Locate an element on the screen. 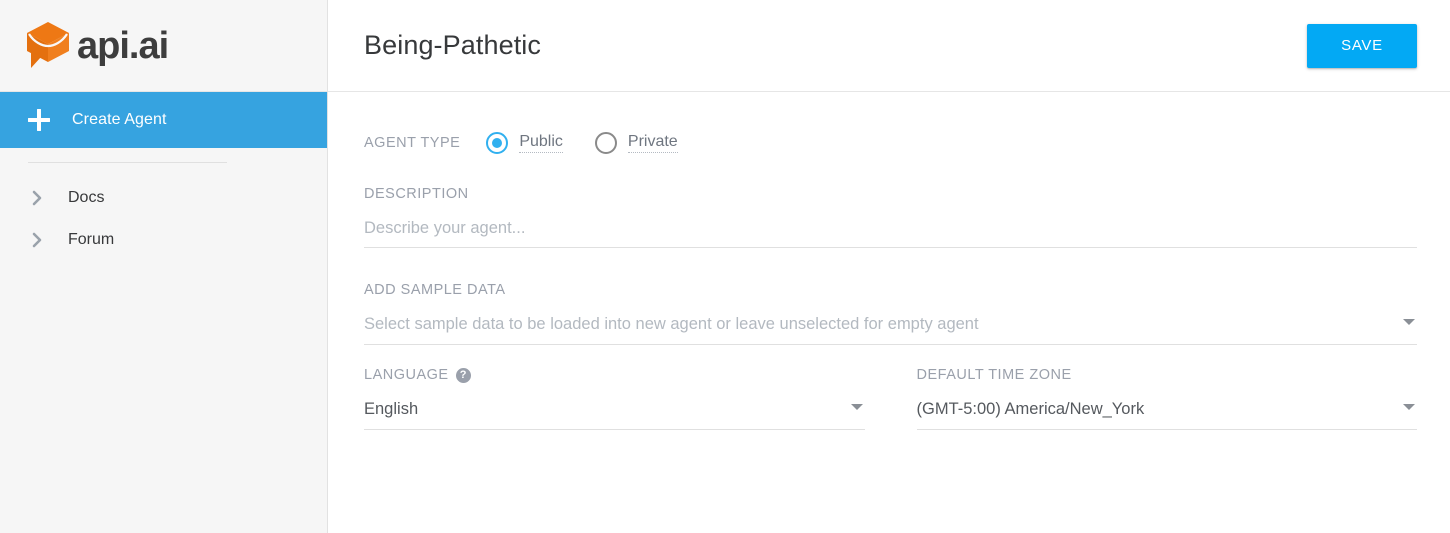 The image size is (1450, 533). api-ai-cube-logo-icon is located at coordinates (49, 46).